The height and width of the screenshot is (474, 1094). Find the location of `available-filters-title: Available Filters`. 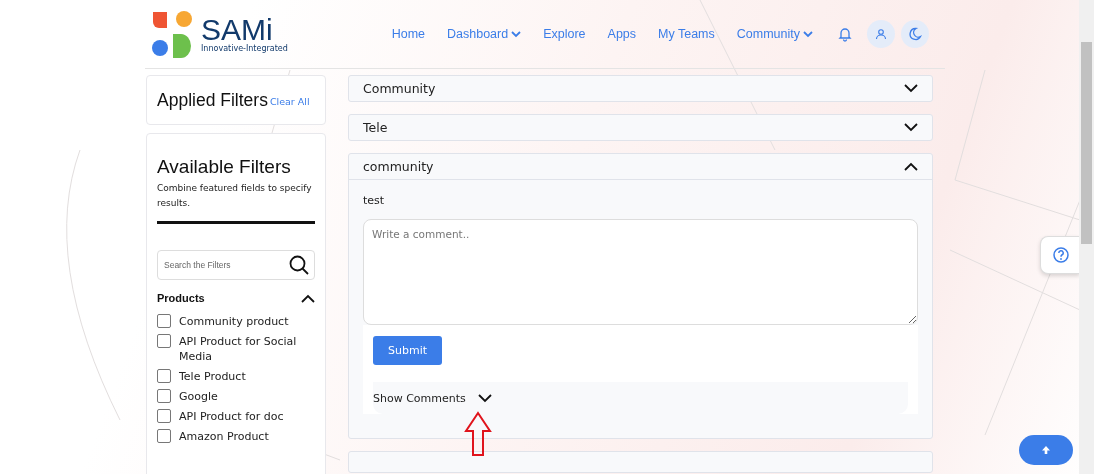

available-filters-title: Available Filters is located at coordinates (224, 167).